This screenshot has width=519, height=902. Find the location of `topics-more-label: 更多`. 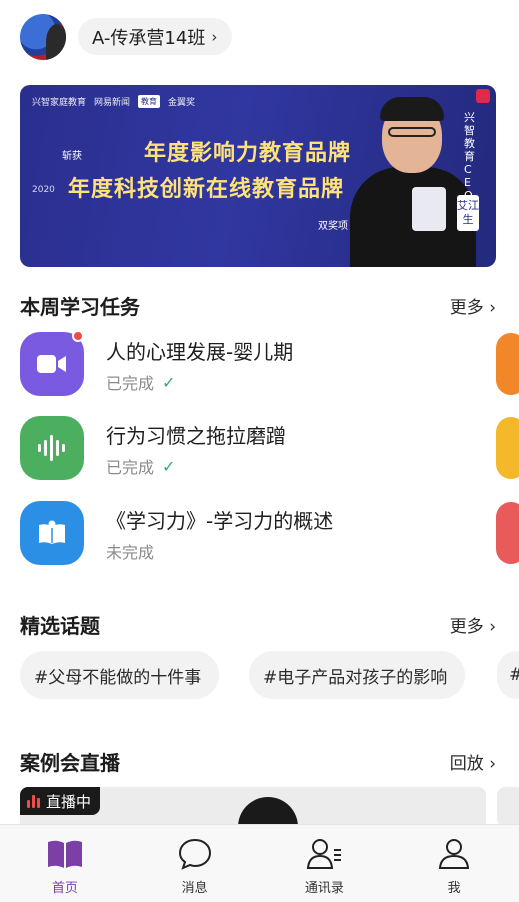

topics-more-label: 更多 is located at coordinates (466, 627).